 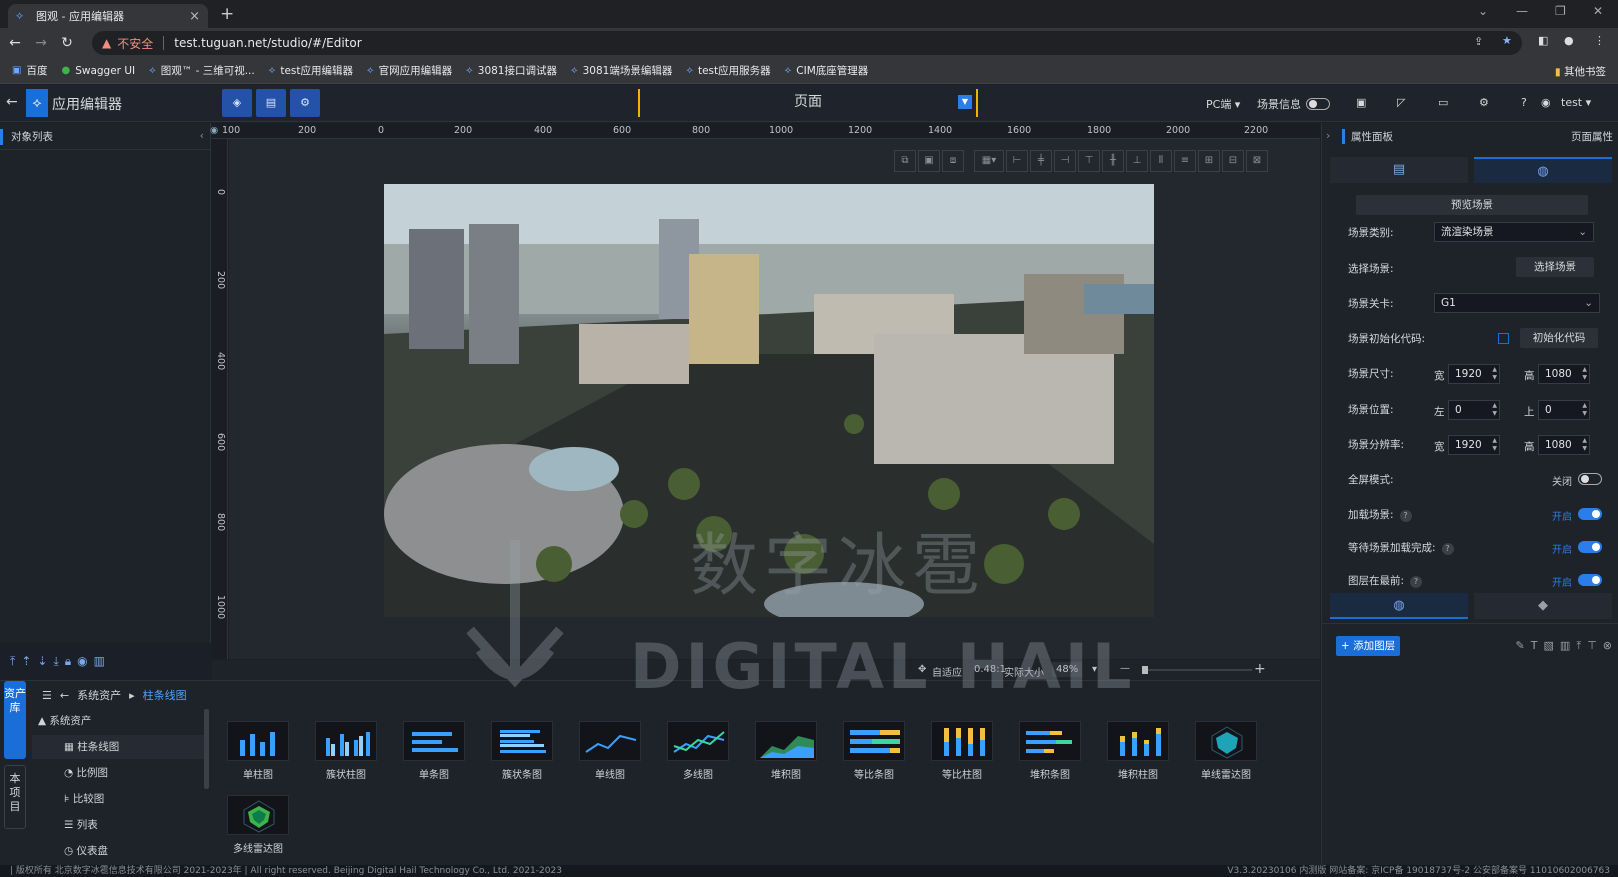 I want to click on asset-ratio-bar: 等比柱图, so click(x=962, y=751).